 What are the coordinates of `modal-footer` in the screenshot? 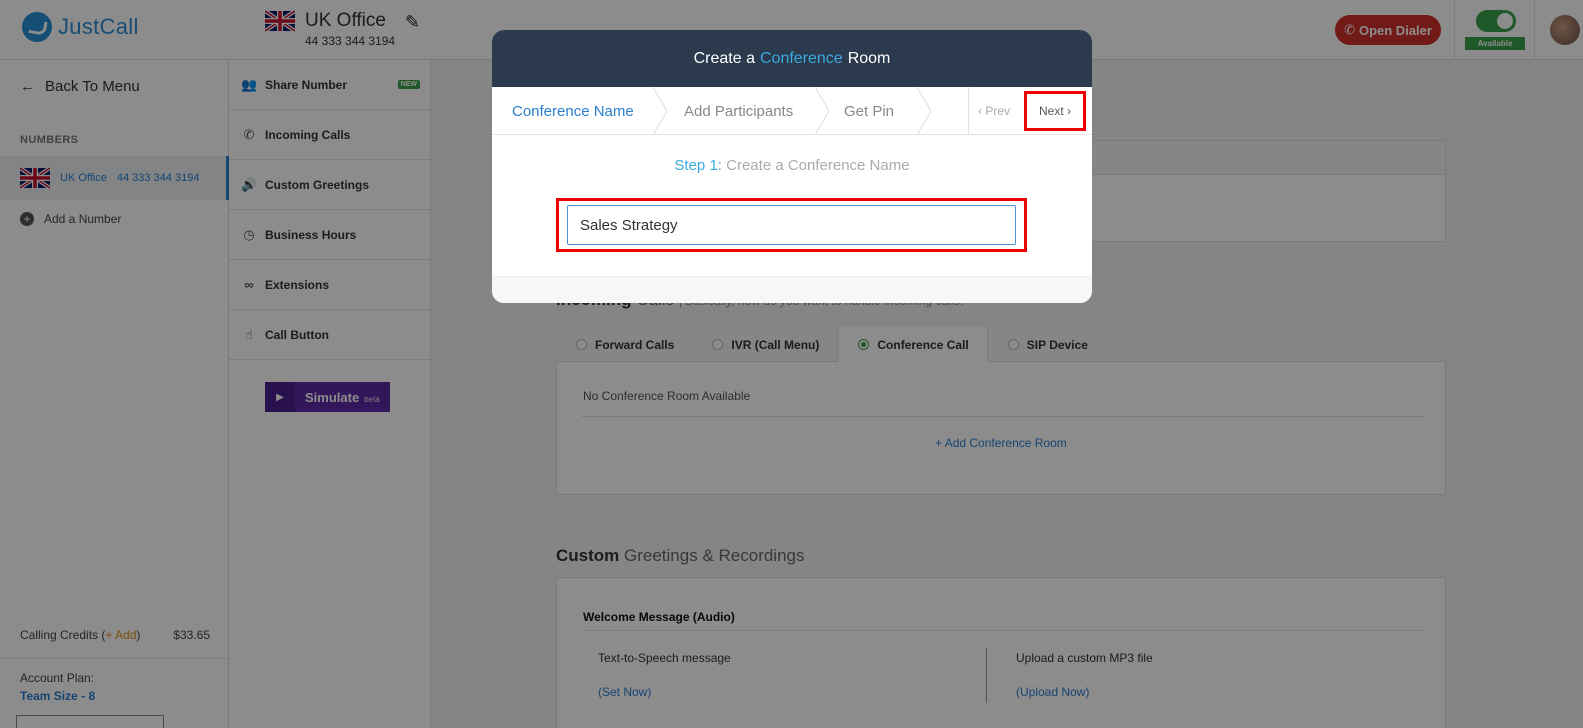 It's located at (792, 289).